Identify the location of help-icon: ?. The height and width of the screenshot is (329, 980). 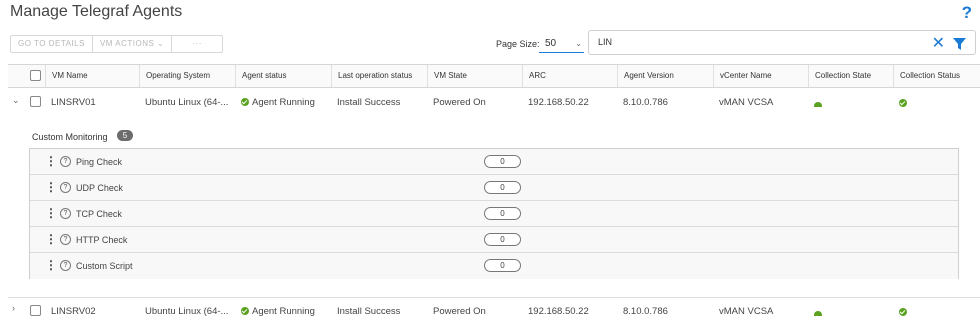
(967, 13).